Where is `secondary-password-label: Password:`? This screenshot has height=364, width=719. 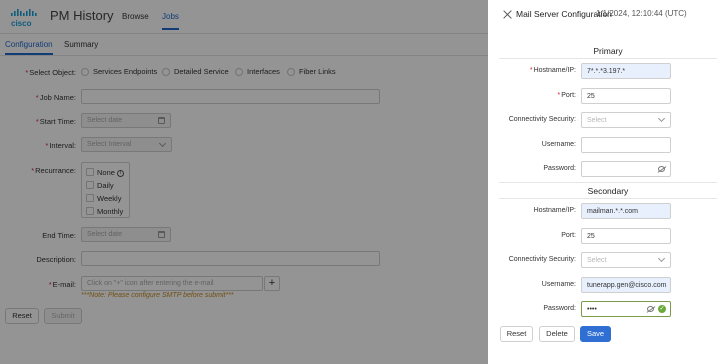
secondary-password-label: Password: is located at coordinates (559, 308).